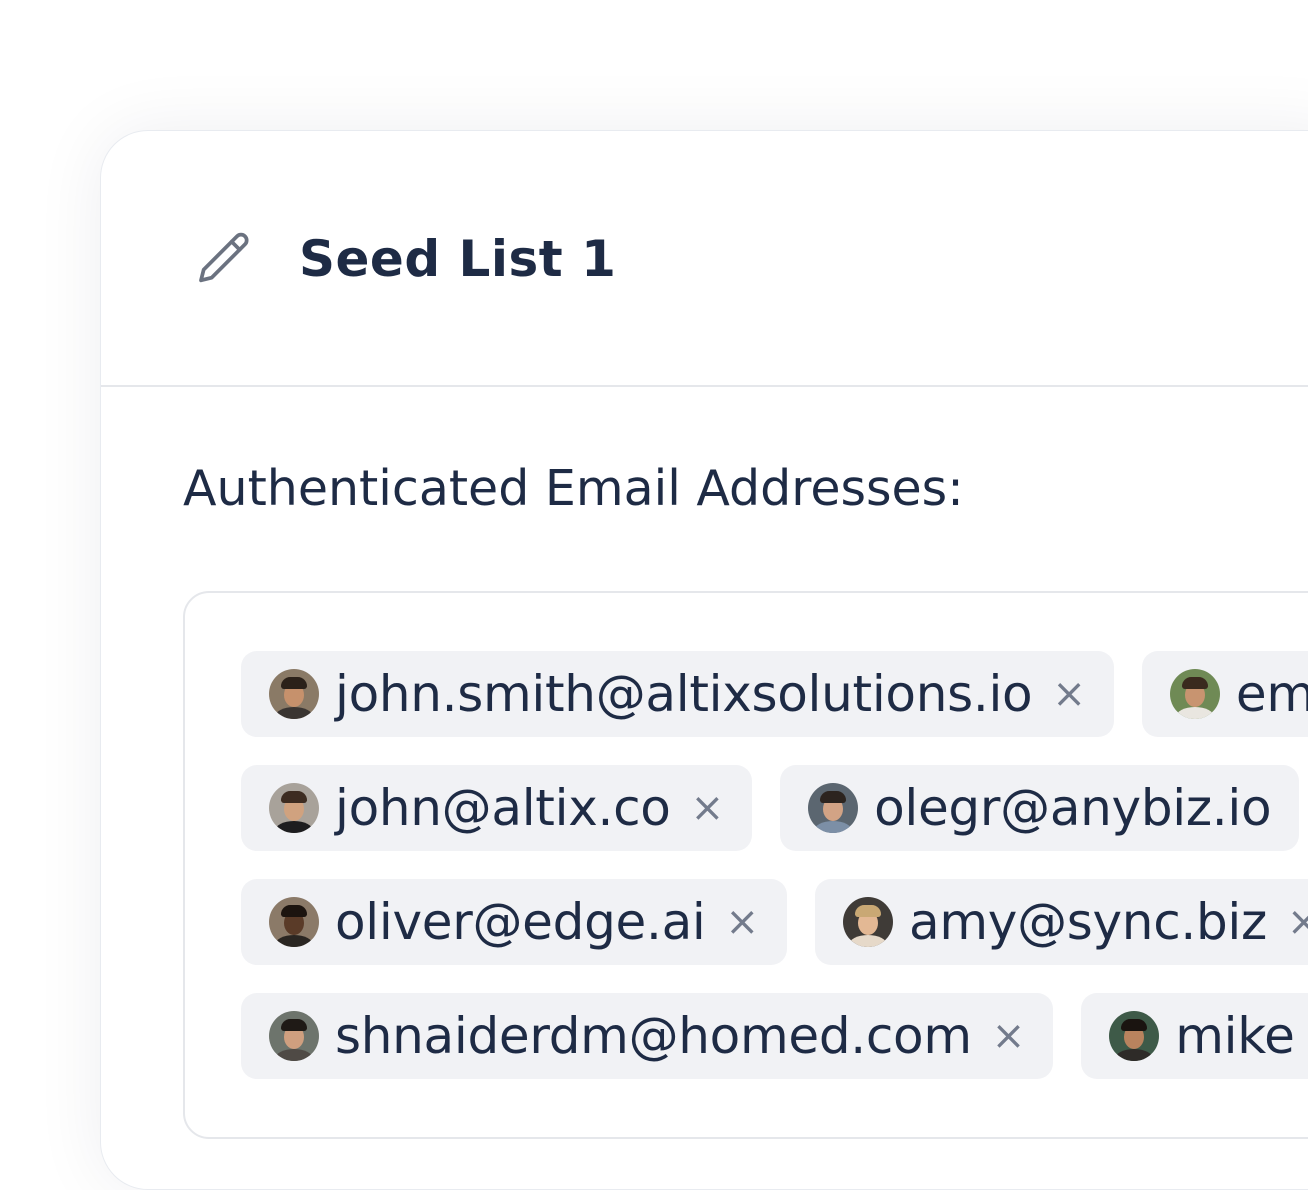 This screenshot has height=1190, width=1308. What do you see at coordinates (684, 694) in the screenshot?
I see `email-address: john.smith@altixsolutions.io` at bounding box center [684, 694].